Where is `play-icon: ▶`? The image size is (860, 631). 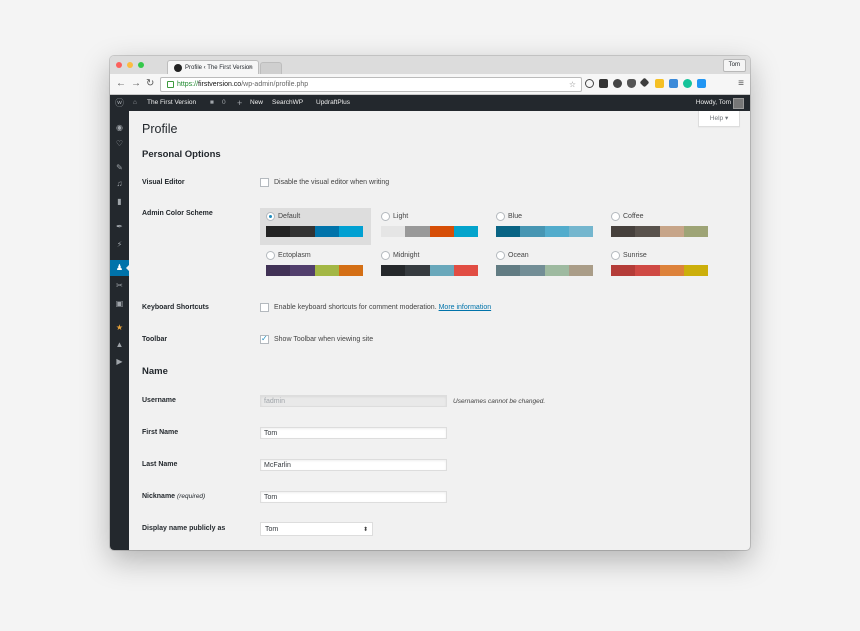
play-icon: ▶ is located at coordinates (119, 361).